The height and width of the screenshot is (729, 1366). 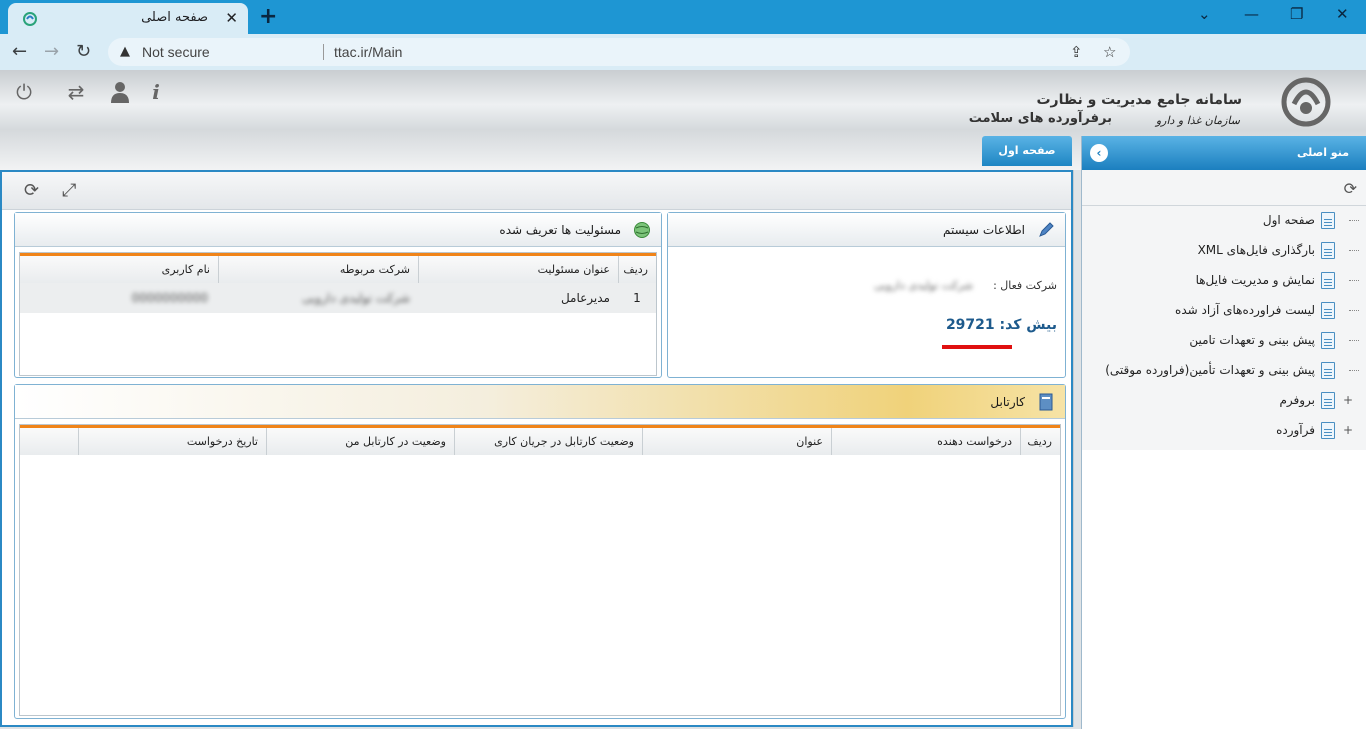 I want to click on col-company: شرکت مربوطه, so click(x=318, y=269).